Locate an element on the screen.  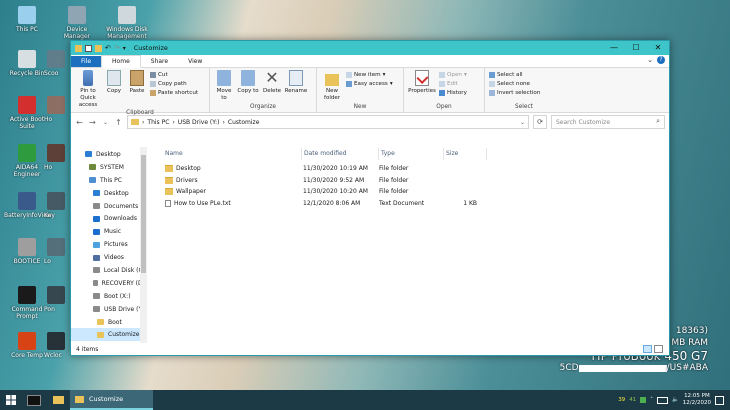
new-item-button: New item ▾ is located at coordinates (369, 75).